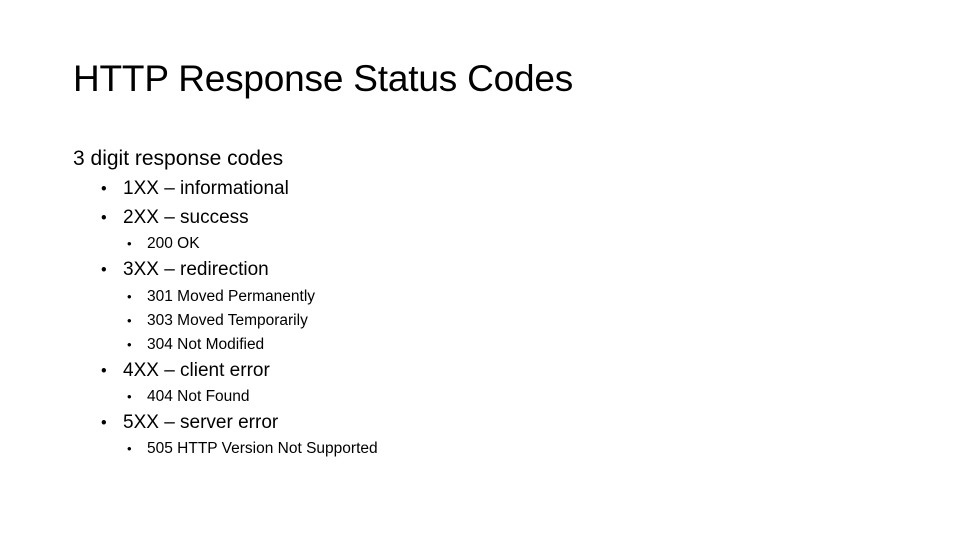  Describe the element at coordinates (186, 217) in the screenshot. I see `list-item-label: 2XX – success` at that location.